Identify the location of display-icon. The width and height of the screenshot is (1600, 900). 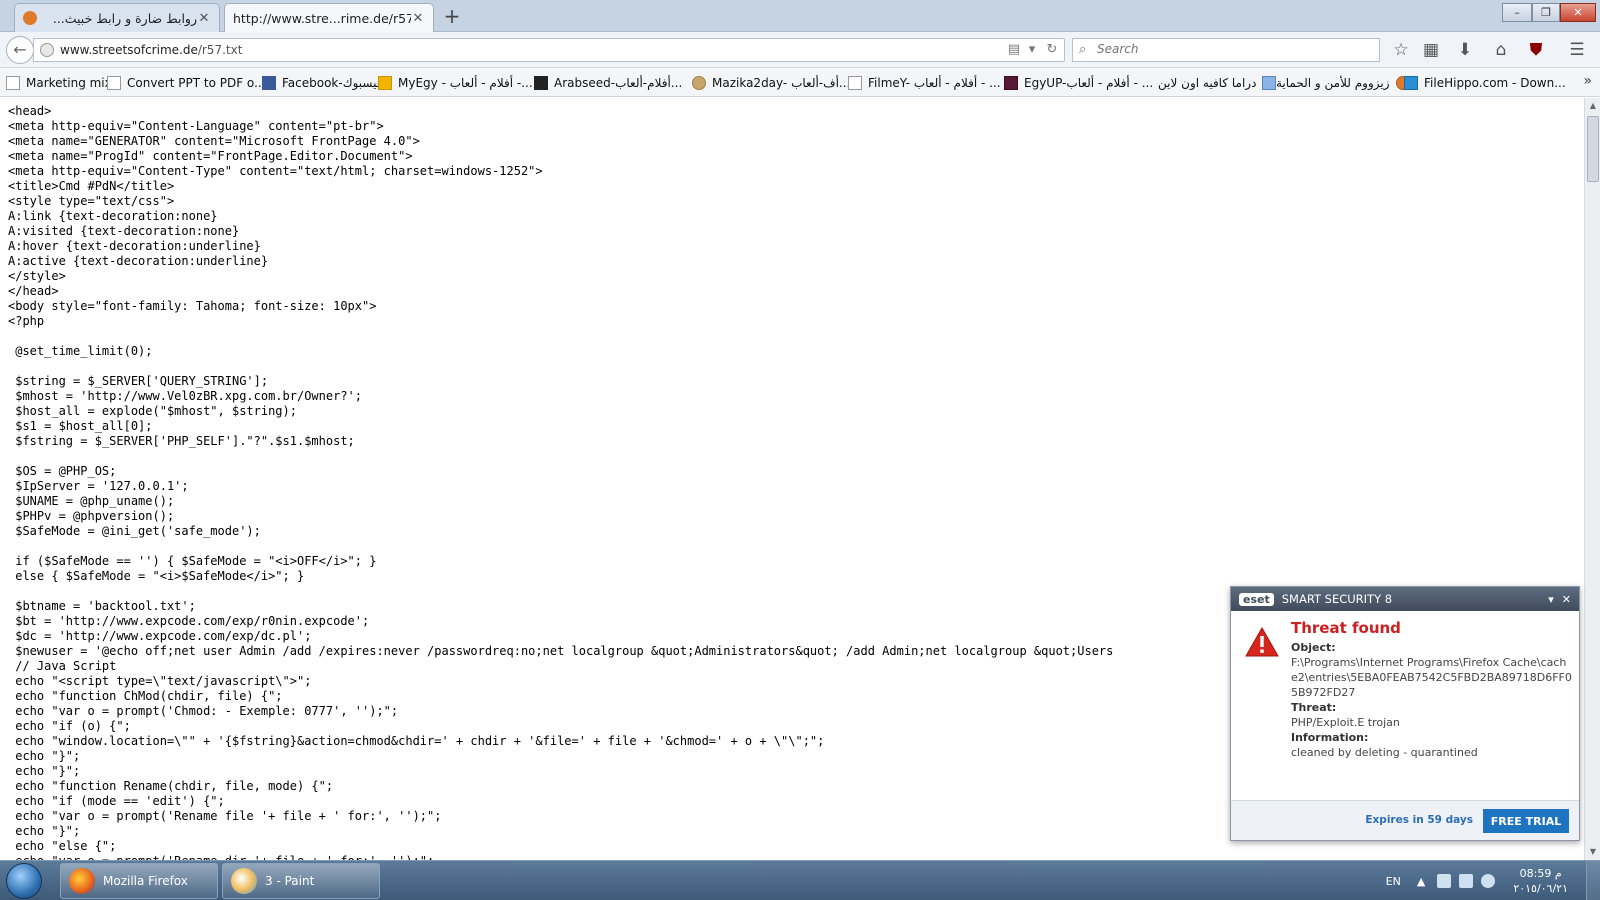
(1466, 881).